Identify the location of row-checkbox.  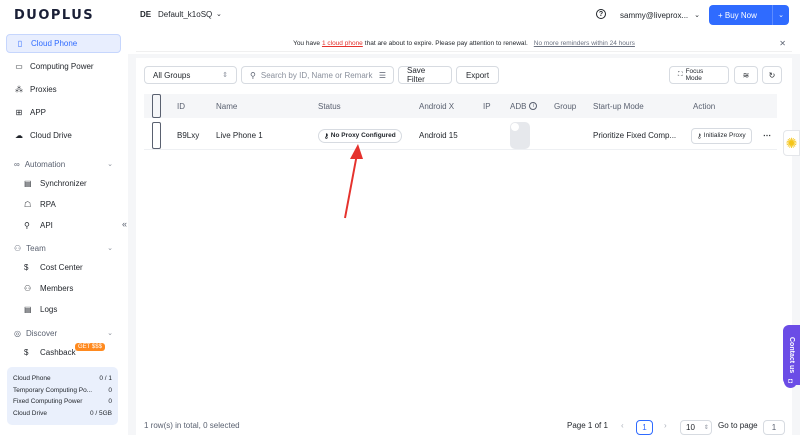
(156, 135).